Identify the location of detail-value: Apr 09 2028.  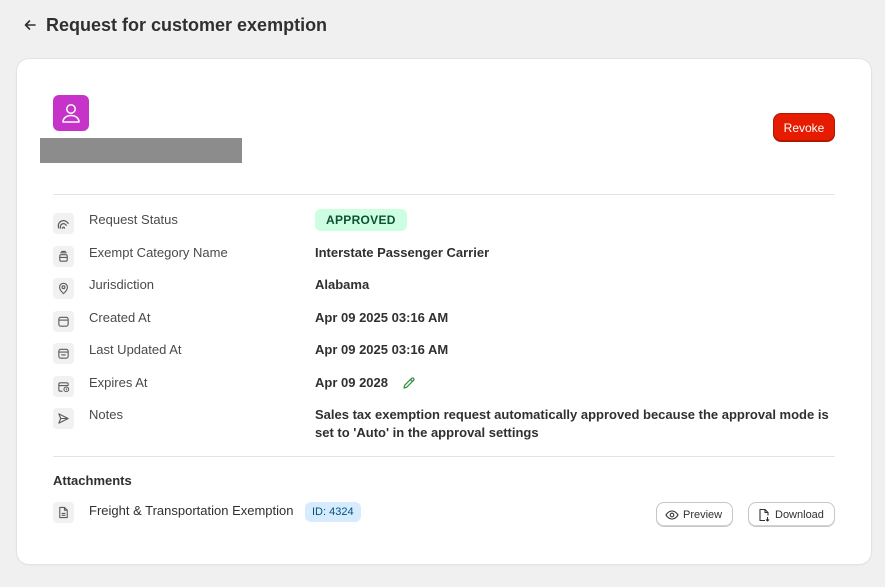
(351, 382).